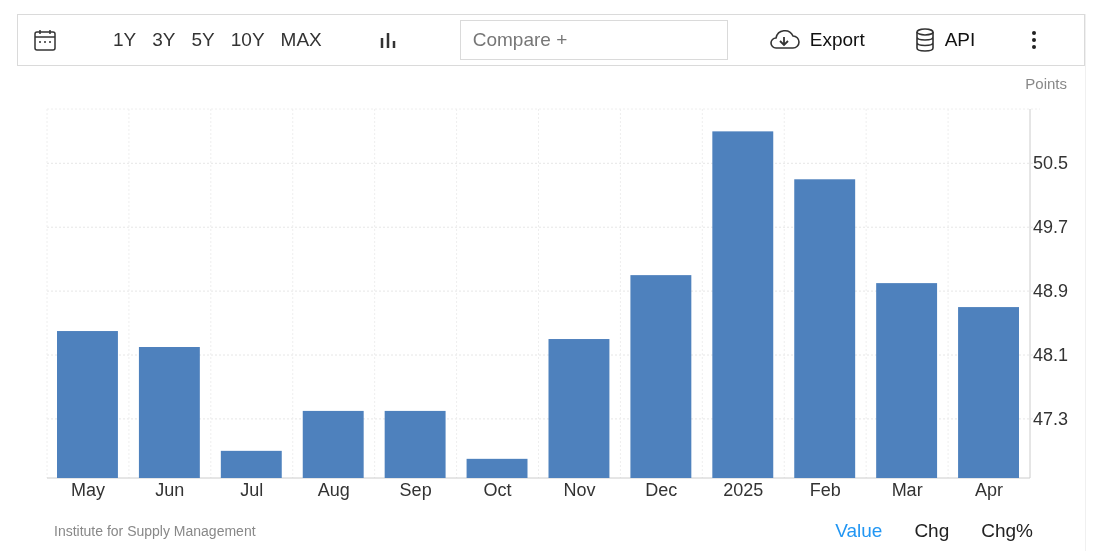  I want to click on view-tab: Chg, so click(932, 531).